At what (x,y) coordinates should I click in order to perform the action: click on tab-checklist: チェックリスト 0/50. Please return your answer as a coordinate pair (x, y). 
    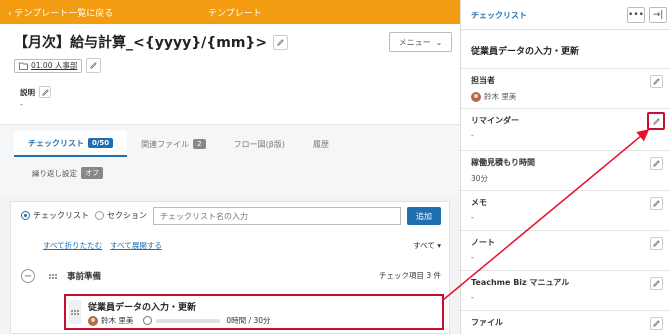
    Looking at the image, I should click on (71, 144).